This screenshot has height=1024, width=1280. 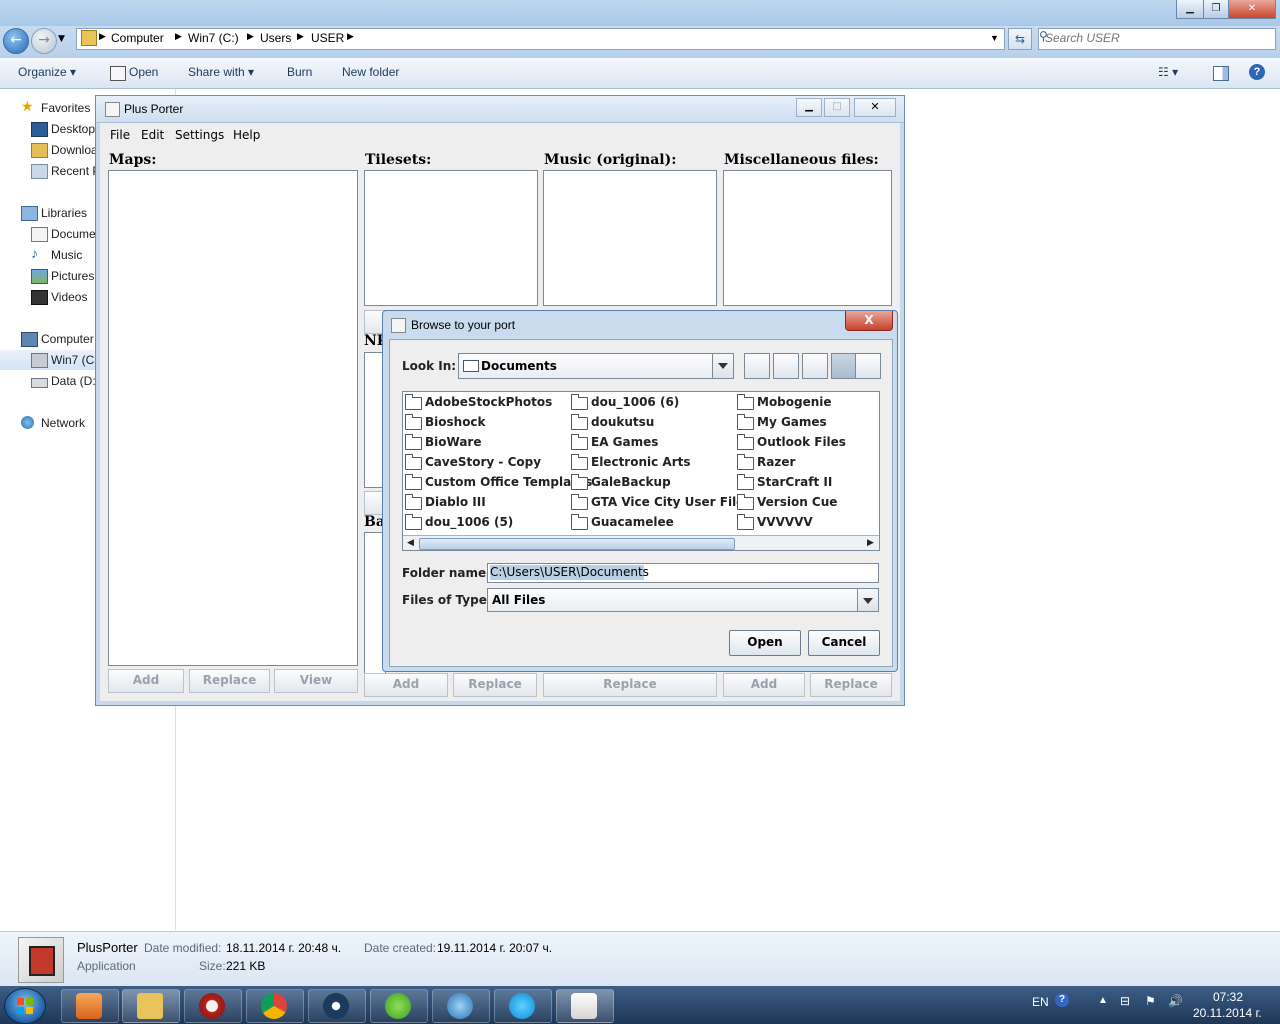 I want to click on menu-settings: Settings, so click(x=199, y=135).